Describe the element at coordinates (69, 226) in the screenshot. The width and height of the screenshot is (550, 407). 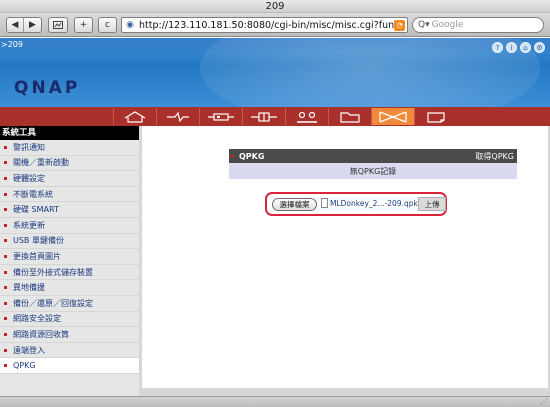
I see `sidebar-item-firmware: 系統更新` at that location.